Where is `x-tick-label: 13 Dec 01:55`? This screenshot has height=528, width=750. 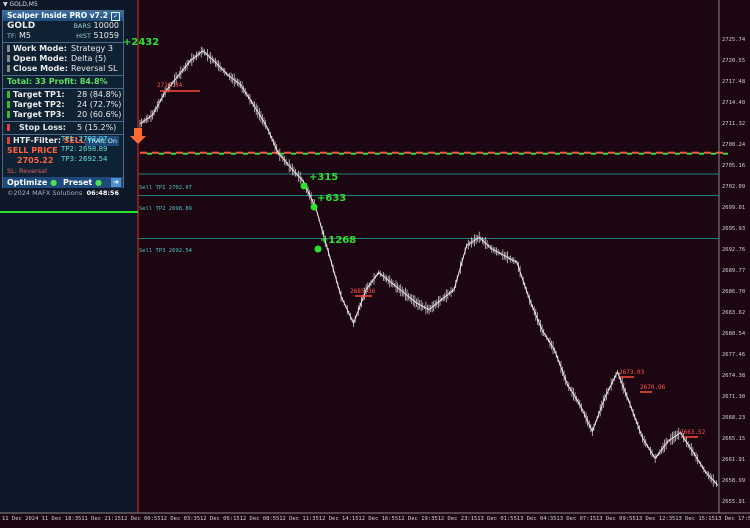
x-tick-label: 13 Dec 01:55 is located at coordinates (497, 519).